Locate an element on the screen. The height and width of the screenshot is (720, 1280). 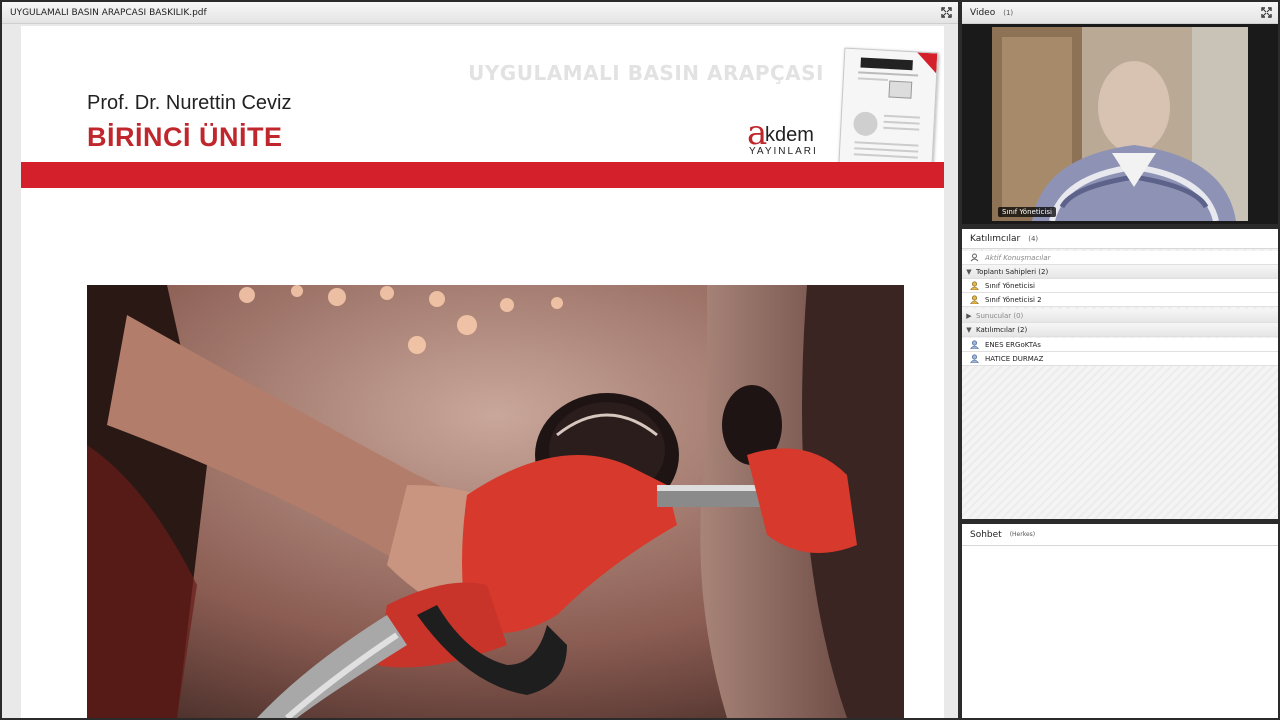
header-watermark: UYGULAMALI BASIN ARAPÇASI is located at coordinates (646, 73).